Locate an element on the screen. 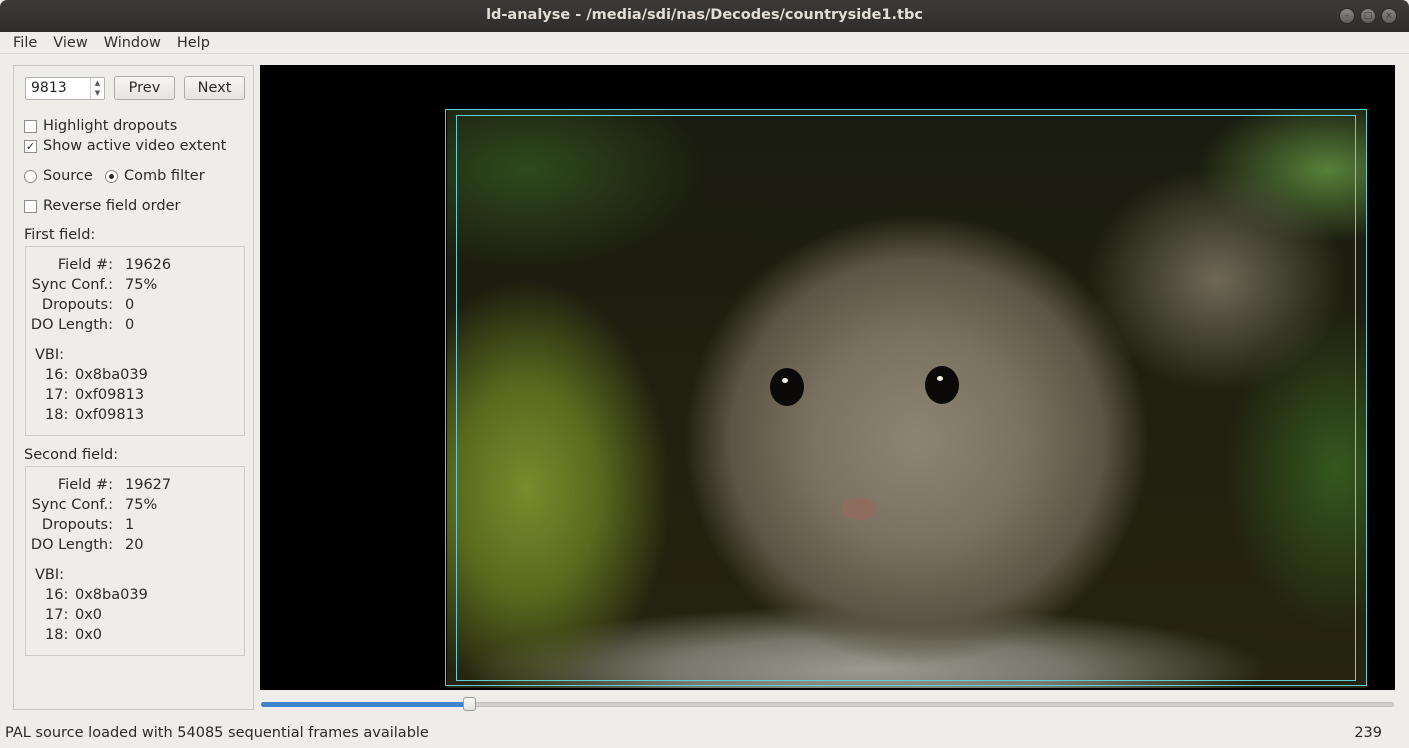 The image size is (1409, 748). second-vbi-label: VBI: is located at coordinates (50, 575).